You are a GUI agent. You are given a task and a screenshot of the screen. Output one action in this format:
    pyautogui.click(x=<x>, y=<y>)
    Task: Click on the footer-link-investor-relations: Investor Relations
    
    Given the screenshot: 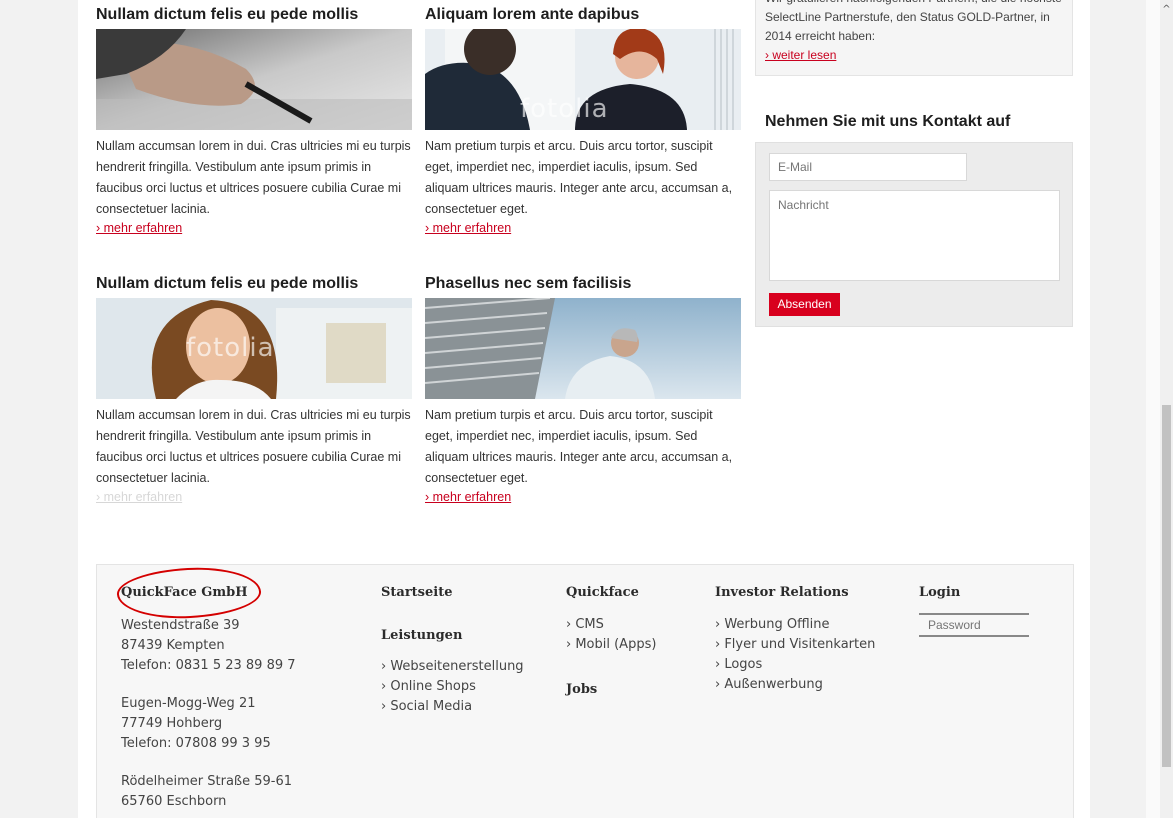 What is the action you would take?
    pyautogui.click(x=782, y=592)
    